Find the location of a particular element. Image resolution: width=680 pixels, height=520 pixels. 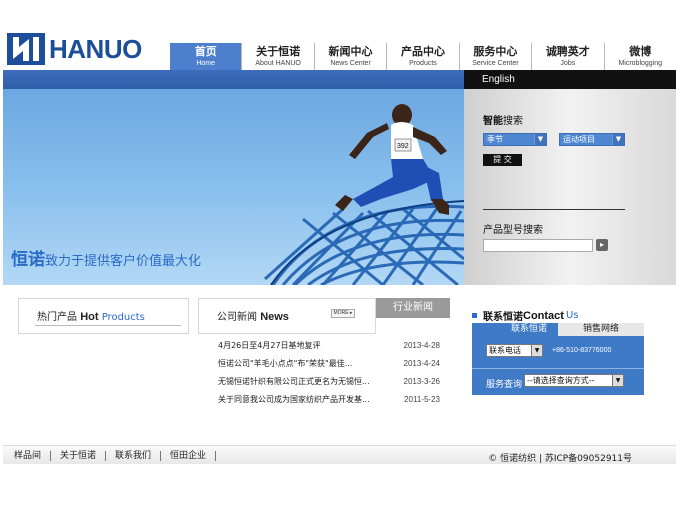

nav-sublabel: Service Center is located at coordinates (495, 63).